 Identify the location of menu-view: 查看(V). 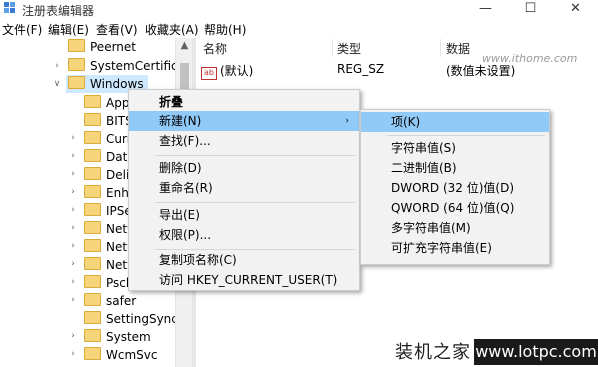
(117, 29).